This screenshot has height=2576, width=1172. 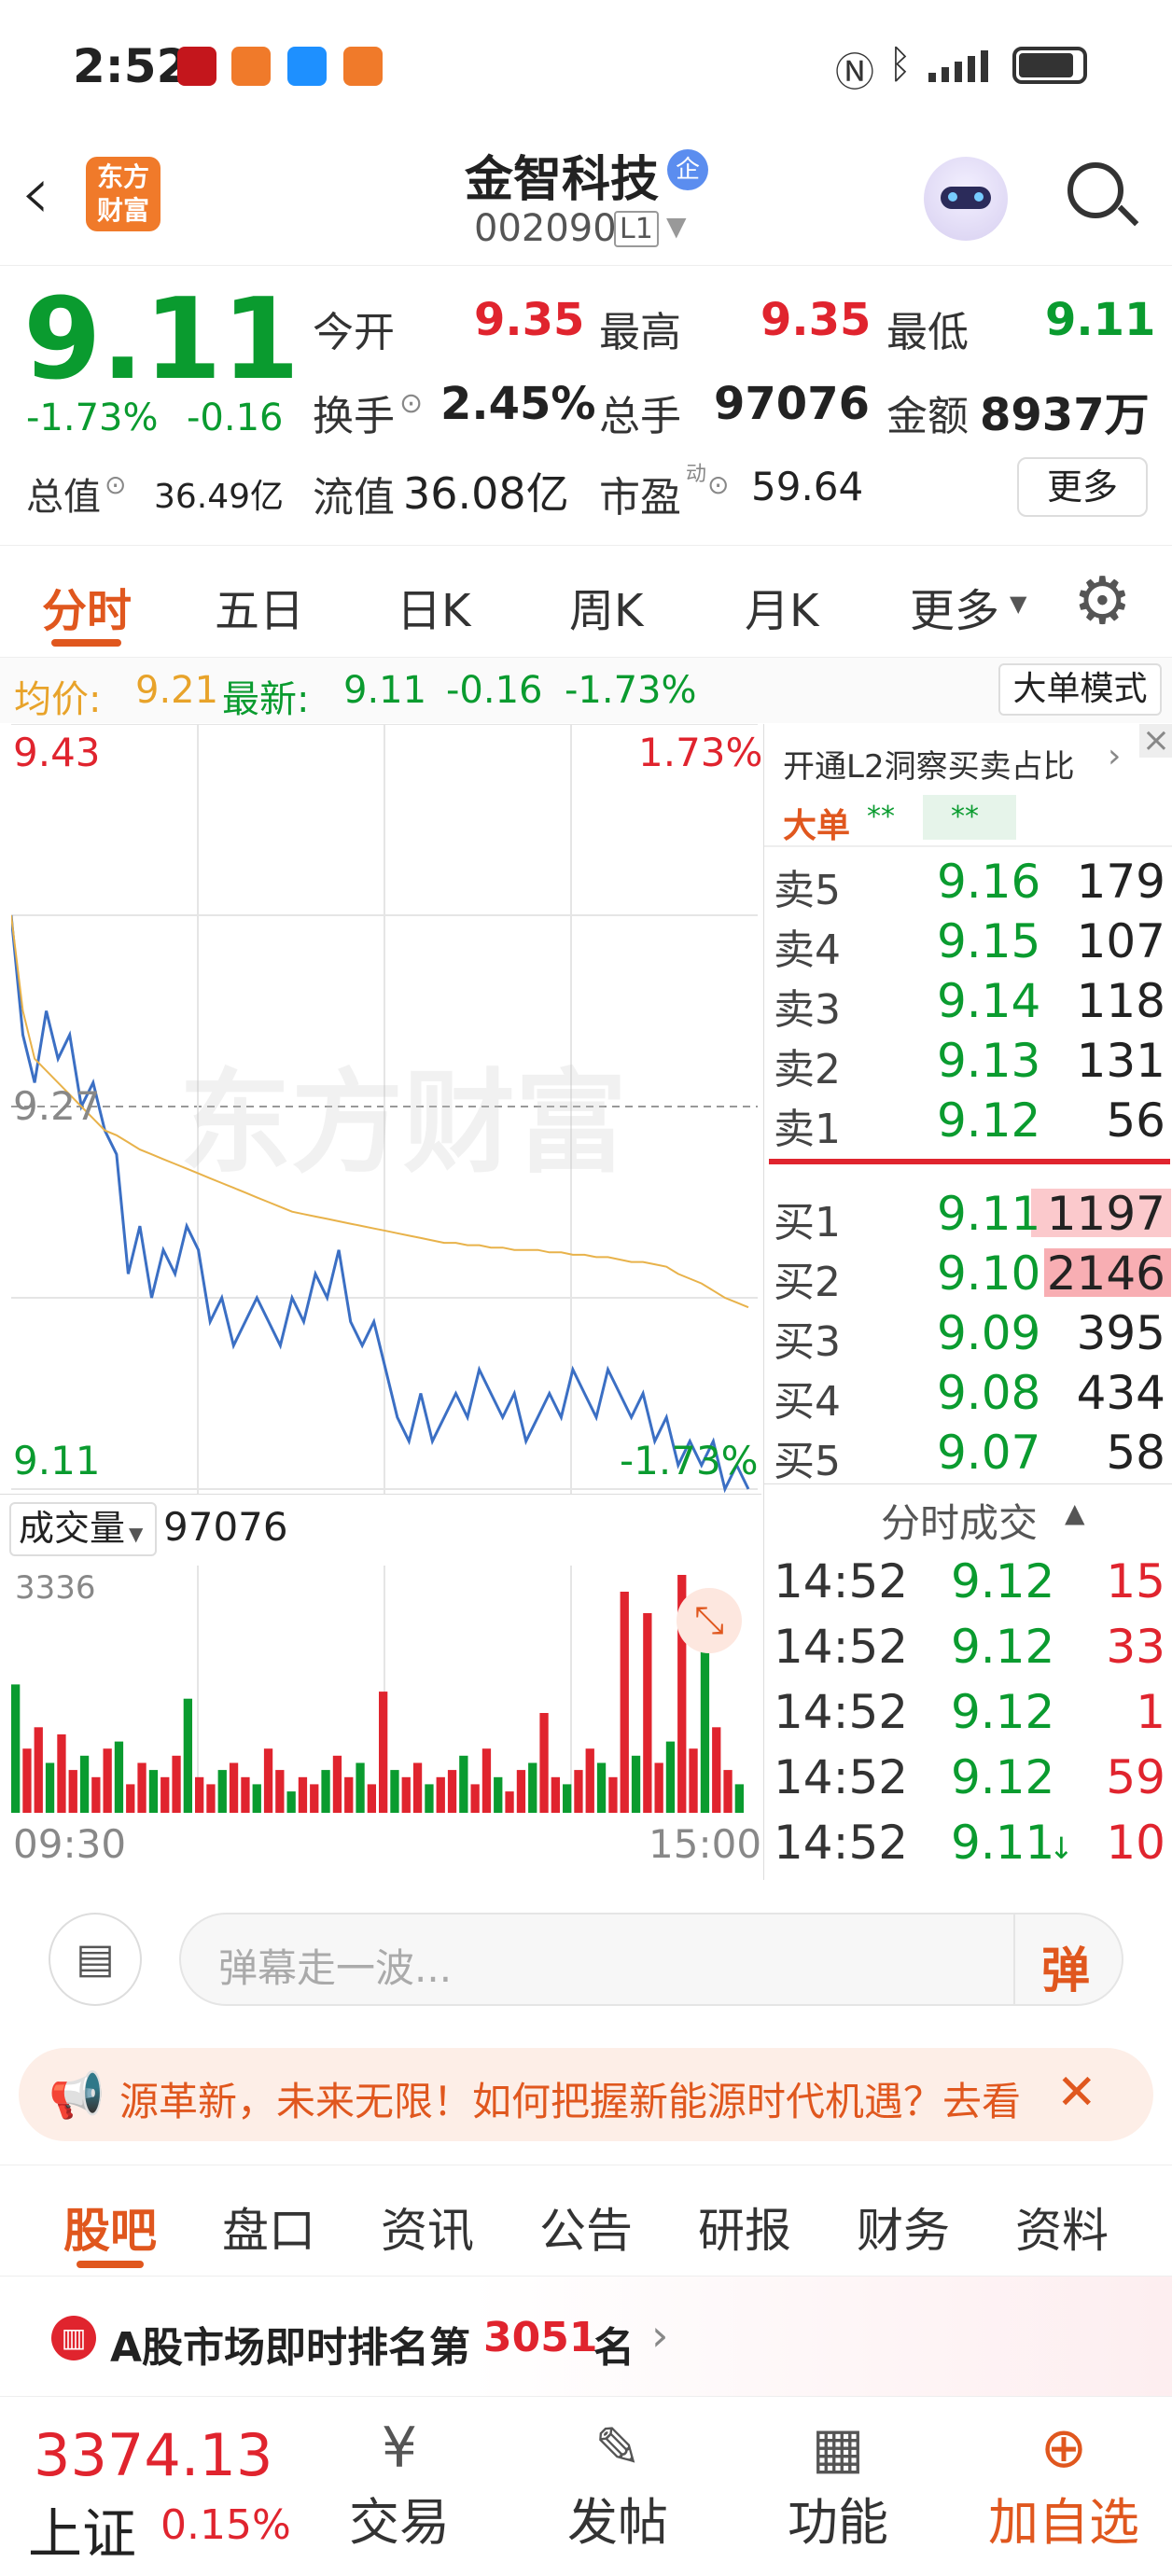 What do you see at coordinates (427, 2227) in the screenshot?
I see `tab-news: 资讯` at bounding box center [427, 2227].